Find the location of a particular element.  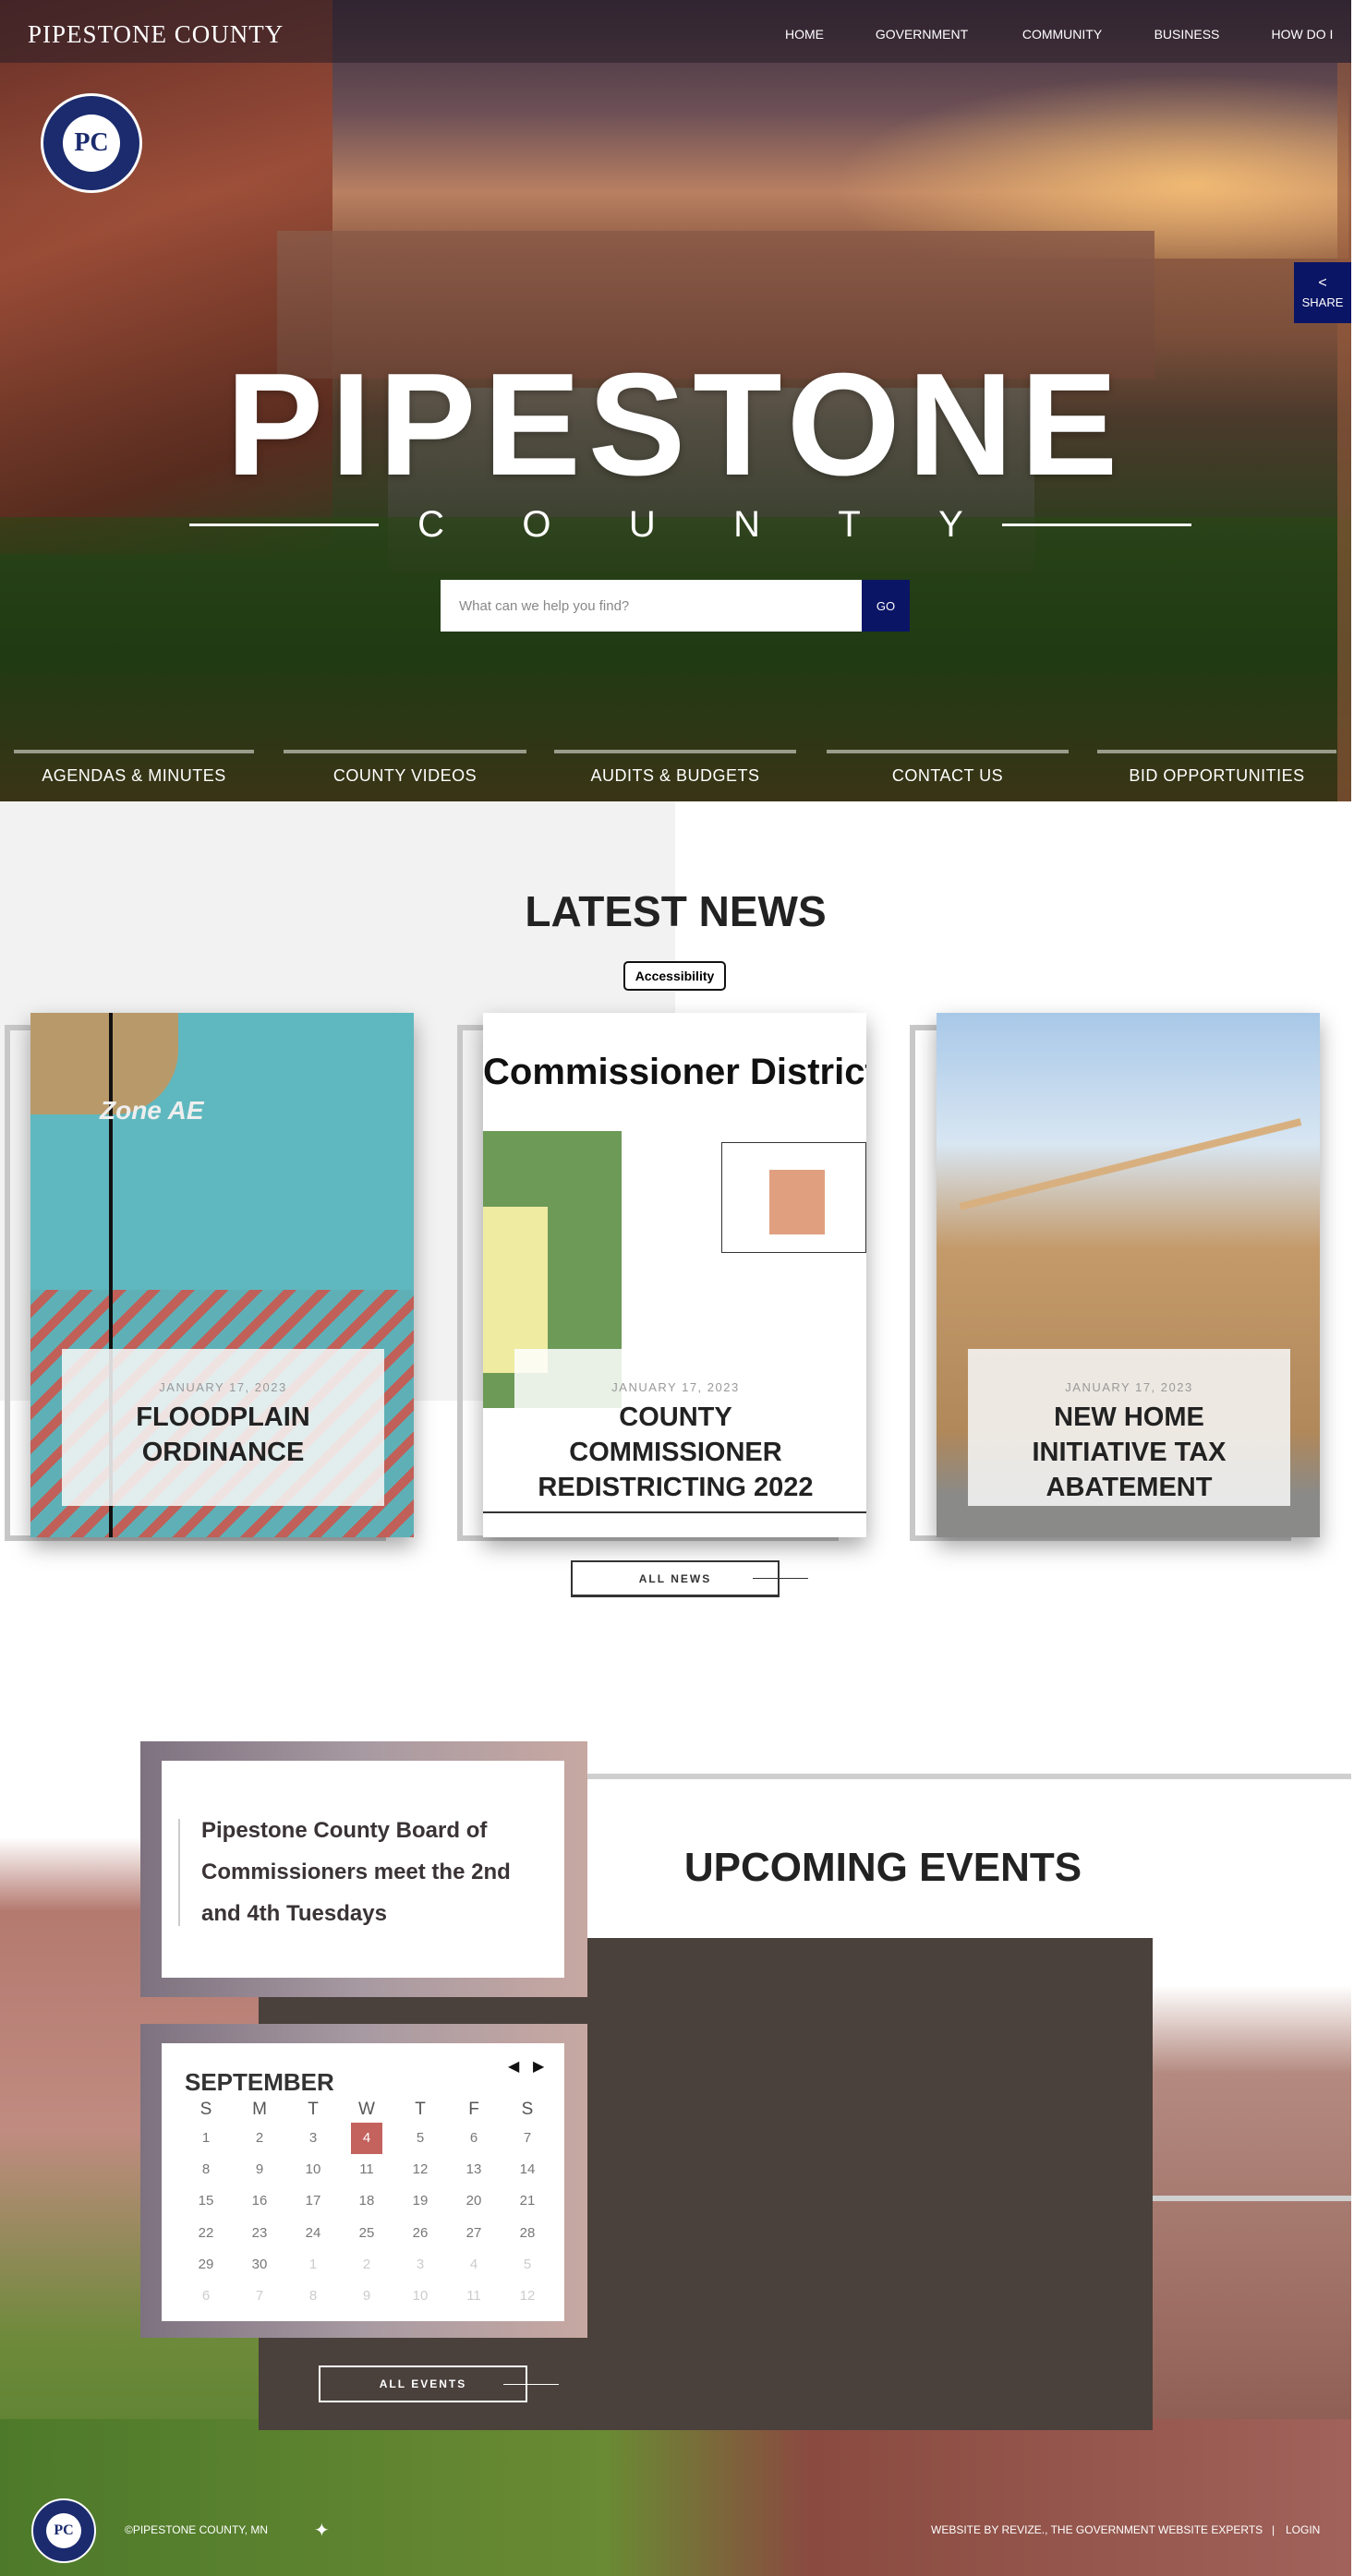

calendar-day: 26 is located at coordinates (420, 2233).